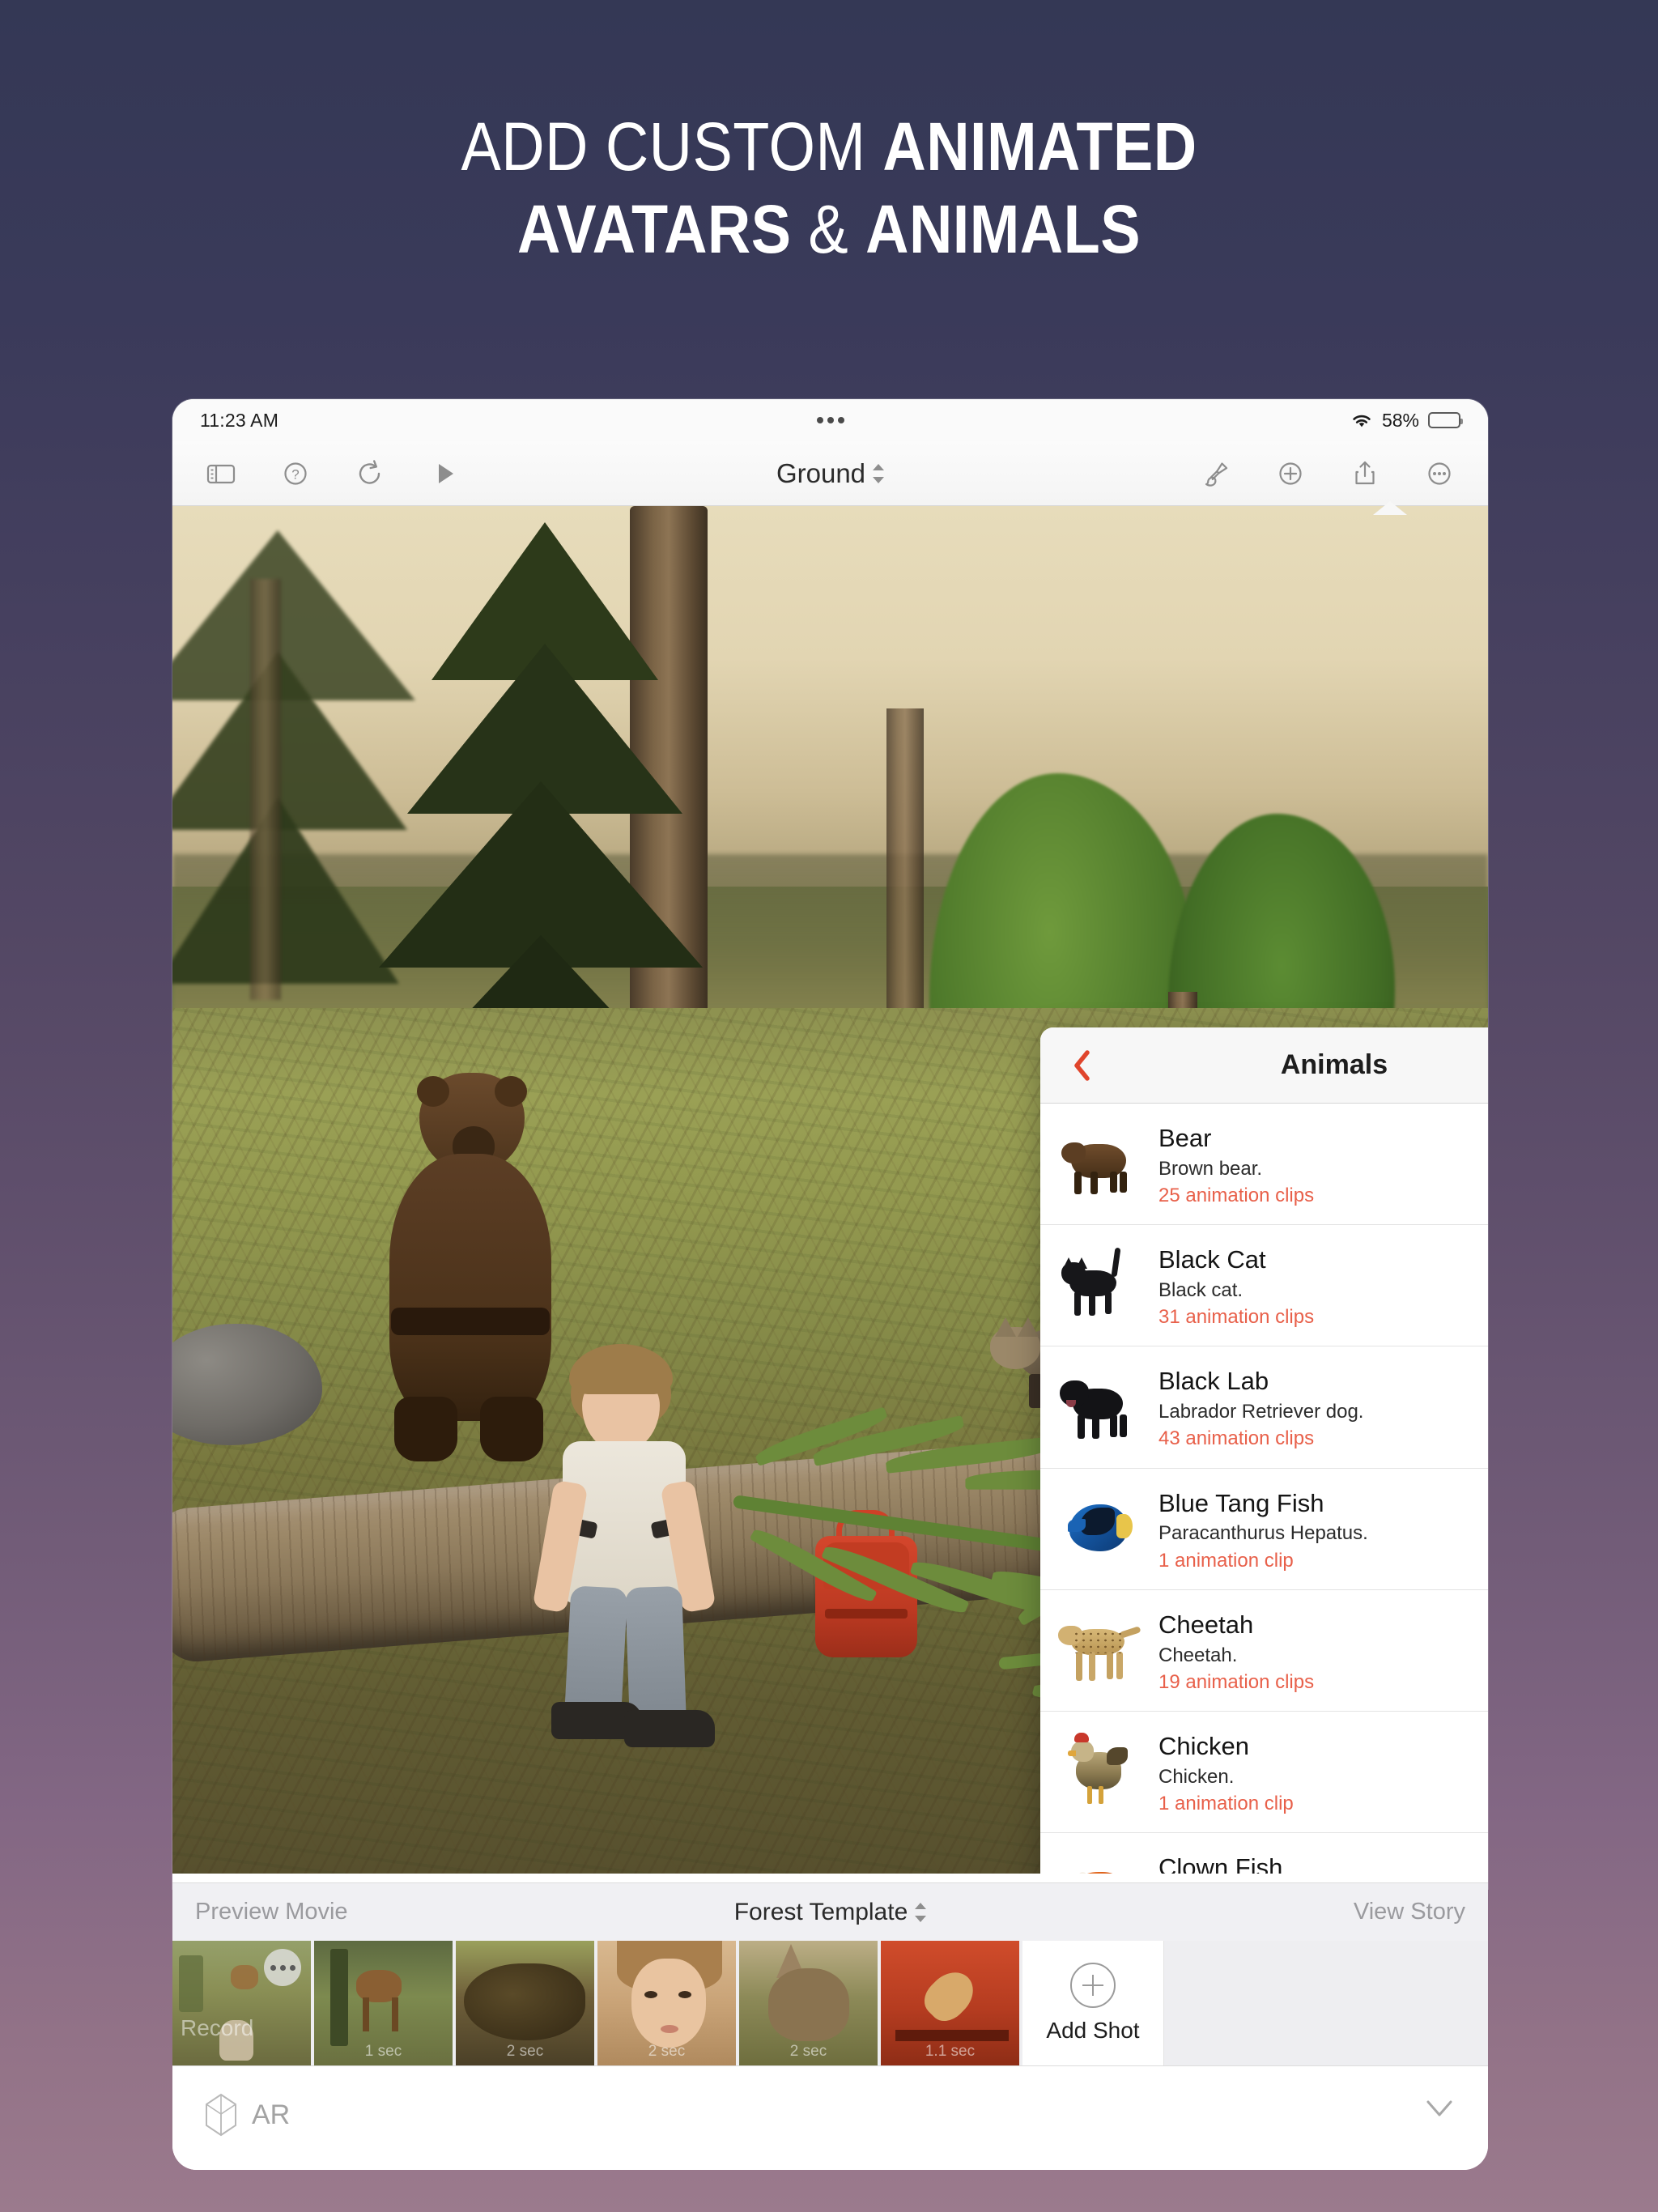 The height and width of the screenshot is (2212, 1658). What do you see at coordinates (830, 2118) in the screenshot?
I see `ar-bar: AR` at bounding box center [830, 2118].